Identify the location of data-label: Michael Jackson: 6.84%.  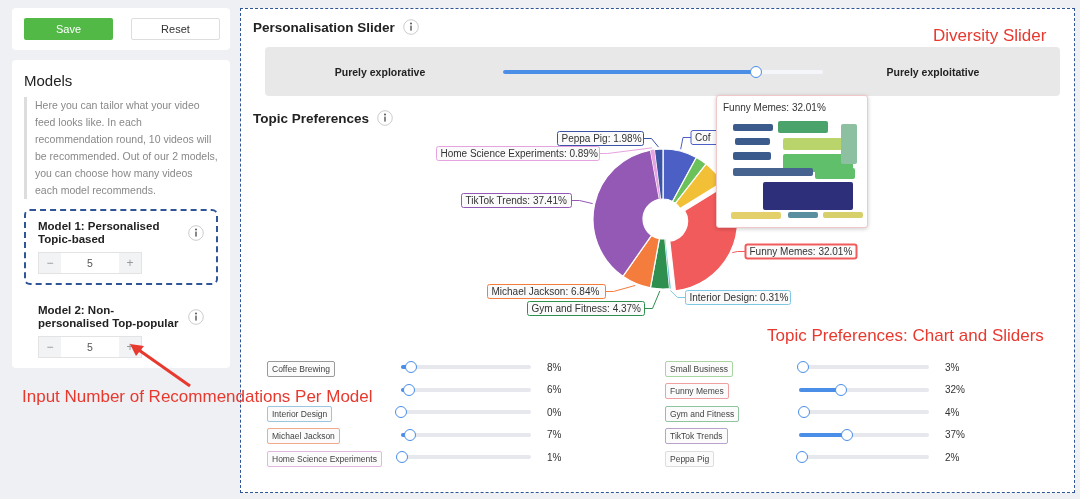
(546, 291).